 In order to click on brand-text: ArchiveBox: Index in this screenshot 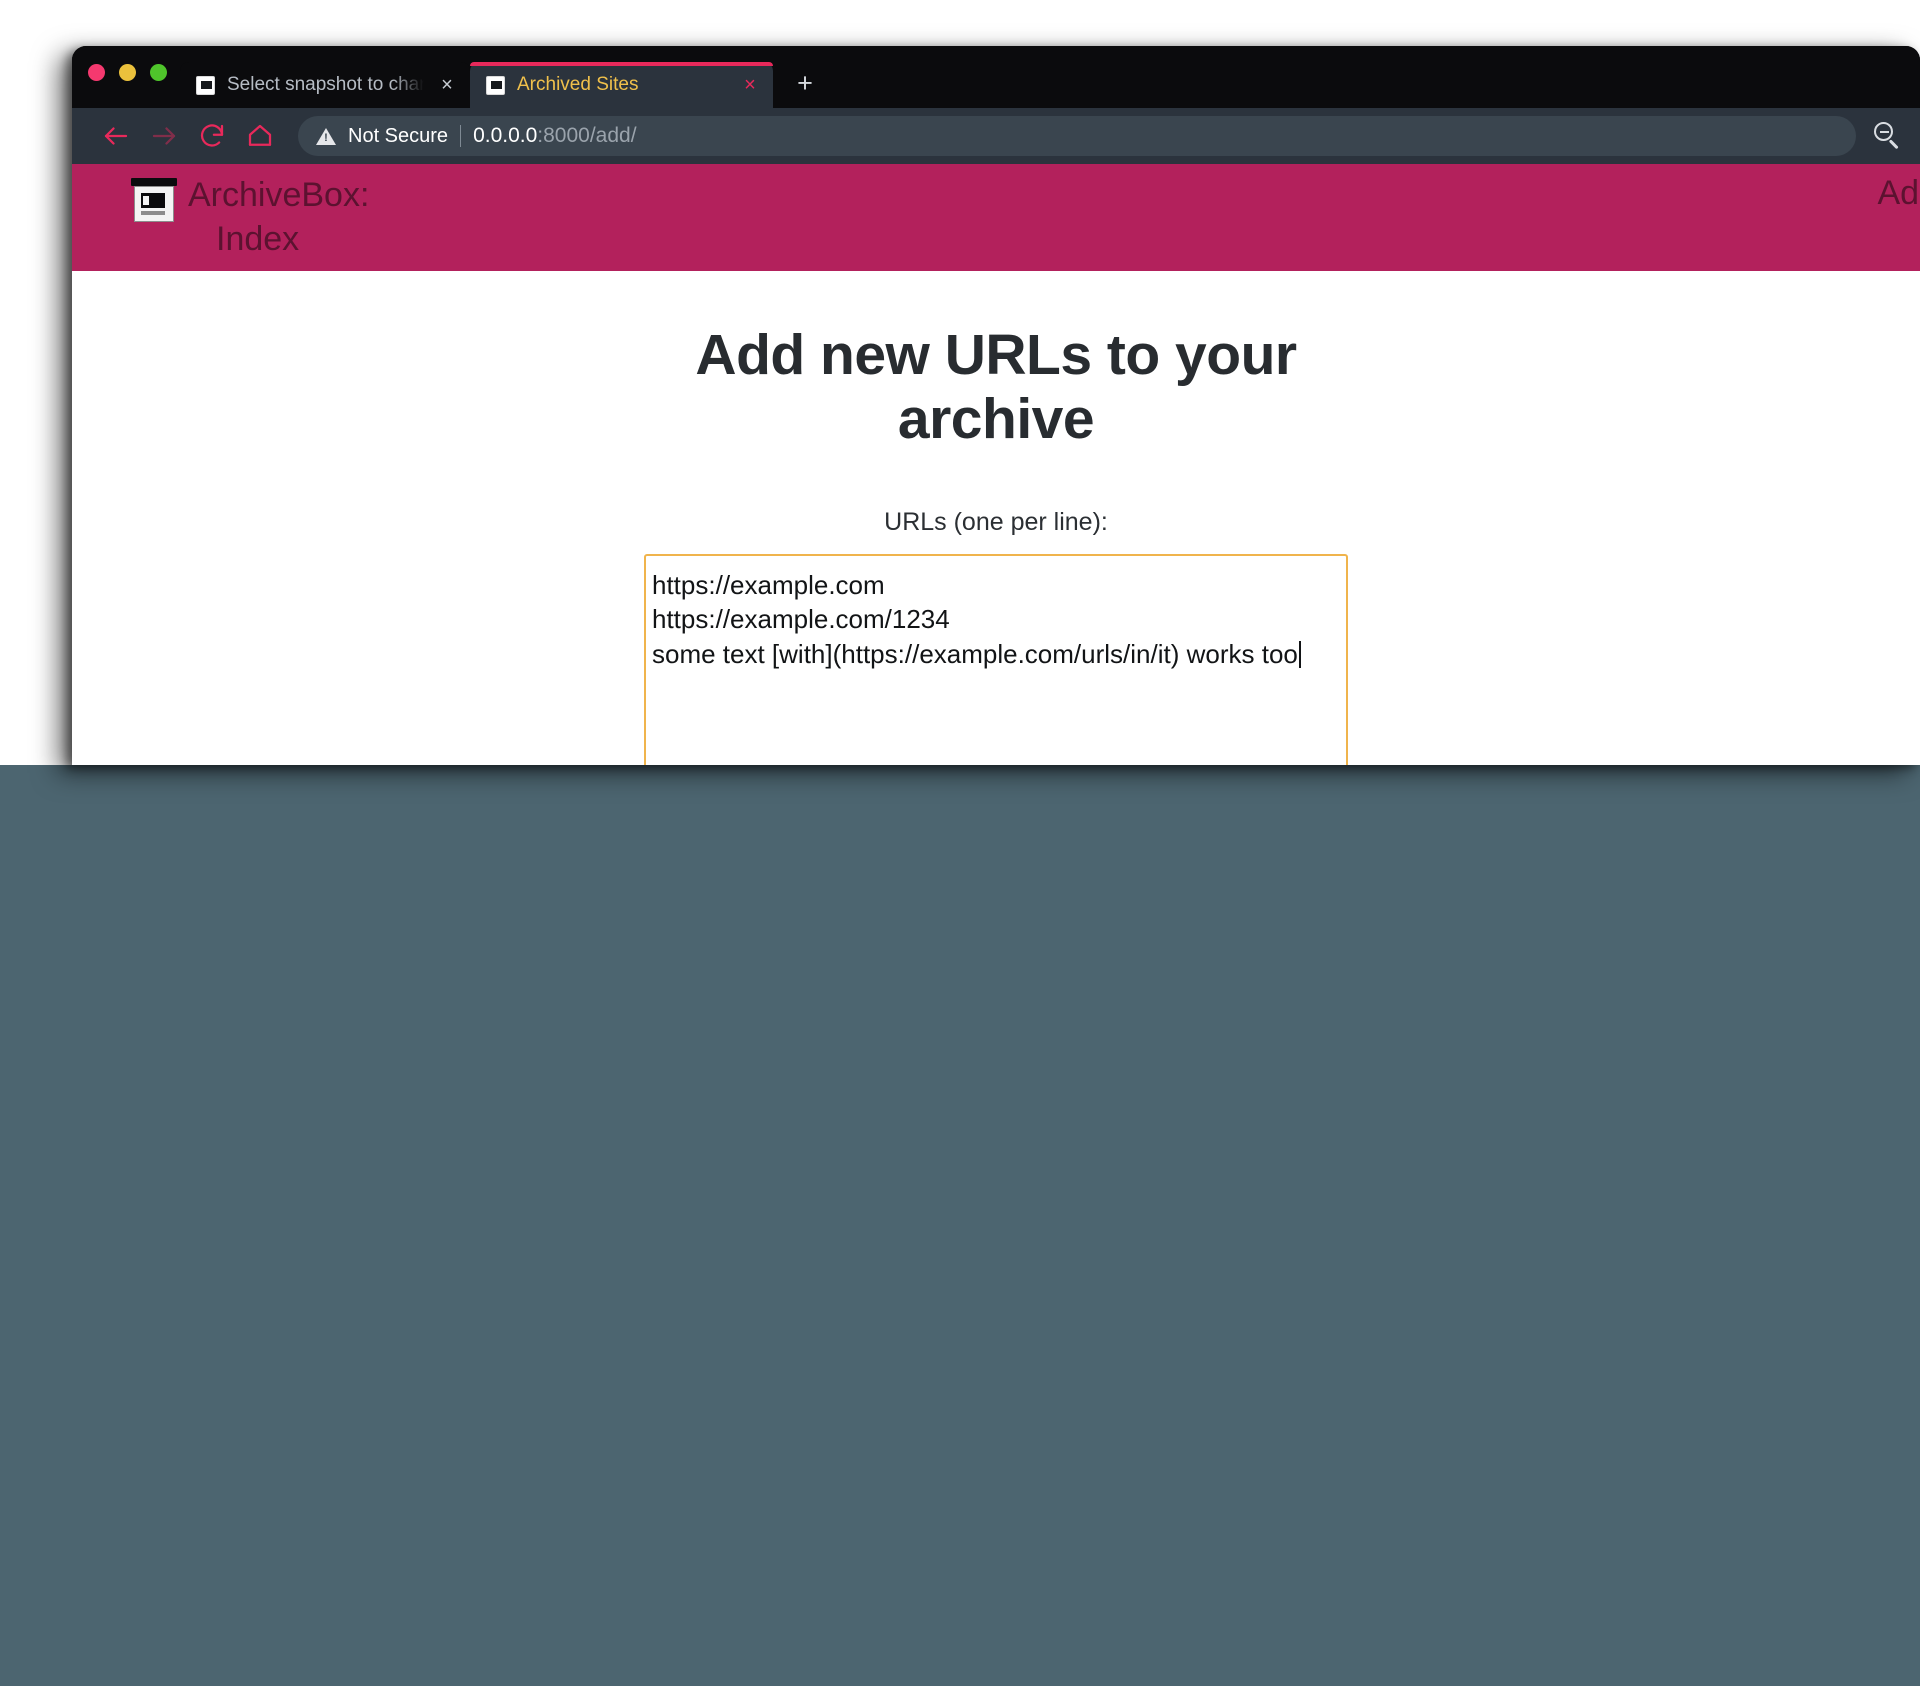, I will do `click(278, 217)`.